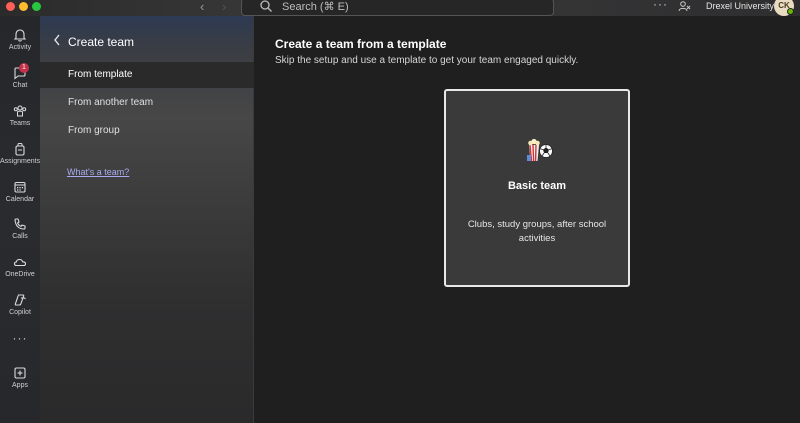  What do you see at coordinates (20, 161) in the screenshot?
I see `rail-label-assignments: Assignments` at bounding box center [20, 161].